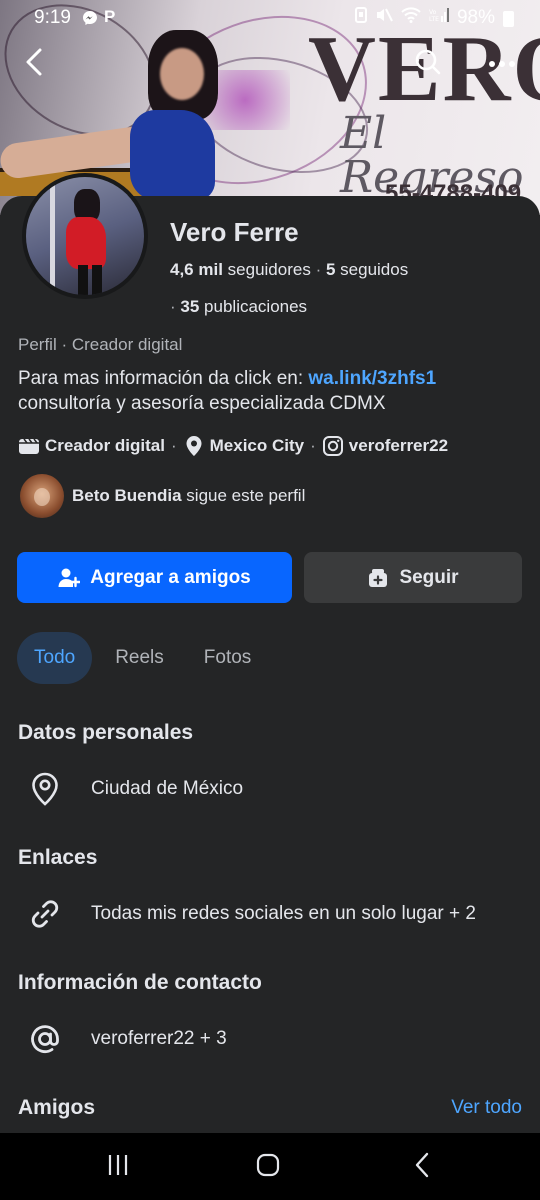 Image resolution: width=540 pixels, height=1200 pixels. I want to click on recents-button, so click(118, 1167).